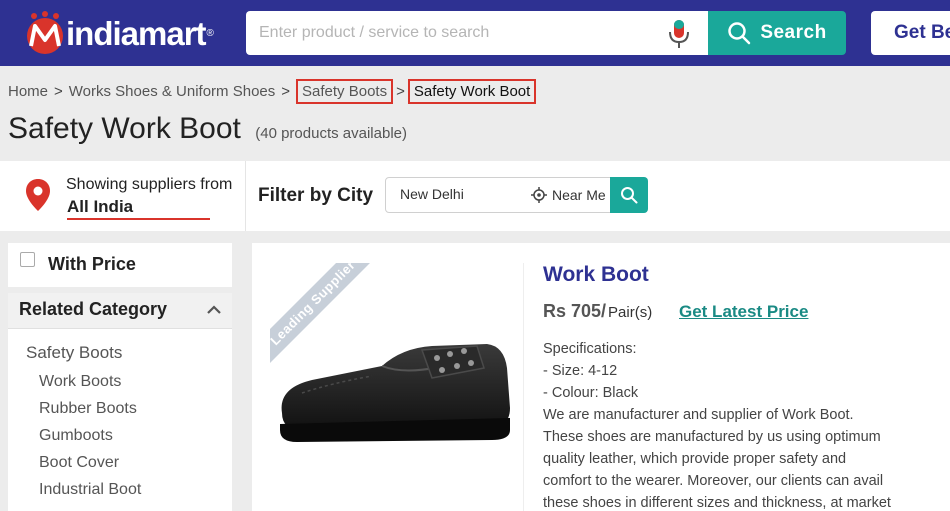 This screenshot has width=950, height=511. I want to click on breadcrumb-works-shoes: Works Shoes & Uniform Shoes, so click(172, 91).